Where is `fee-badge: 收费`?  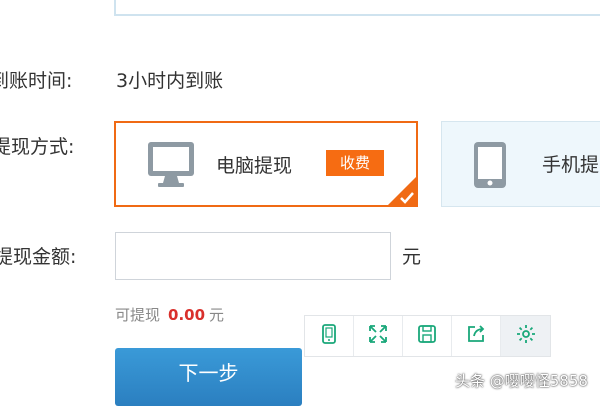
fee-badge: 收费 is located at coordinates (355, 163).